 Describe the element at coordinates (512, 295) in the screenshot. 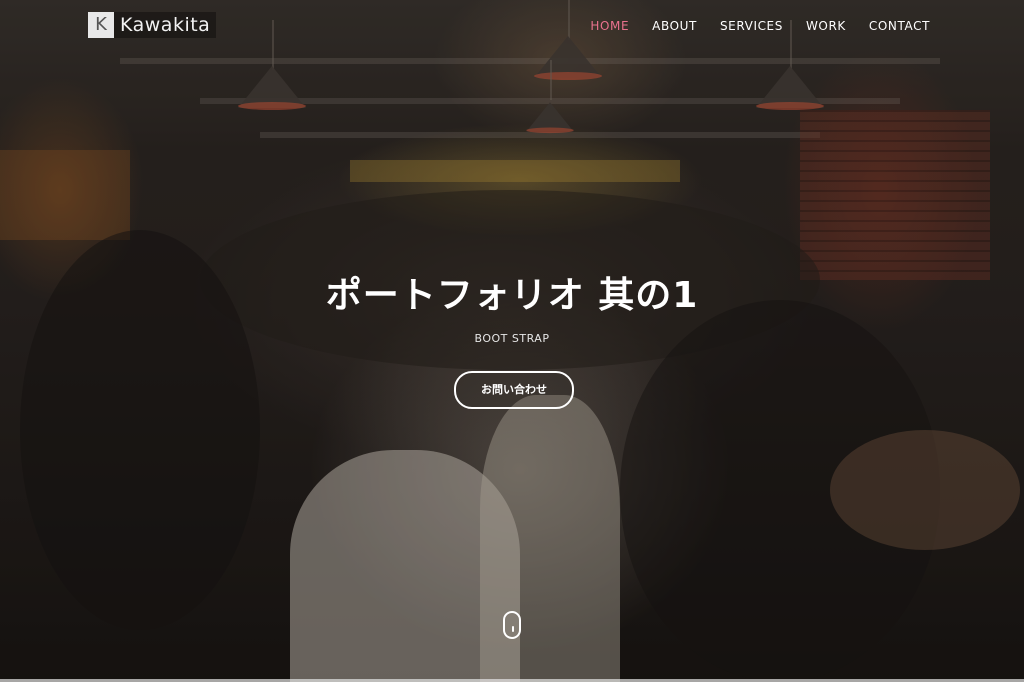

I see `hero-title: ポートフォリオ 其の1` at that location.